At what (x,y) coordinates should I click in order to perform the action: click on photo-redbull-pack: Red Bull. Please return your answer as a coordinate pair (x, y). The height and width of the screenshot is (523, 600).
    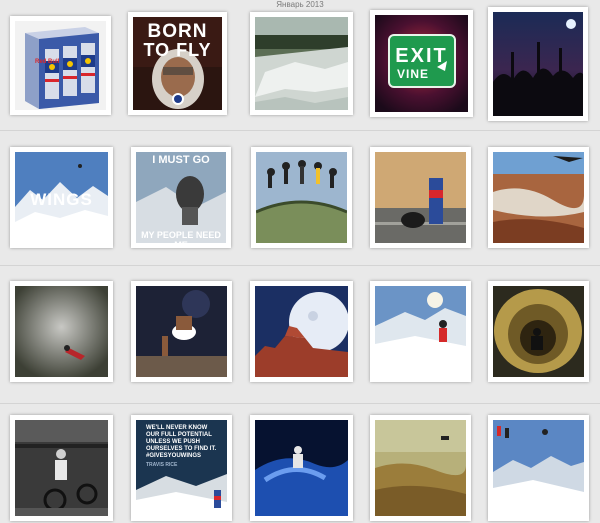
    Looking at the image, I should click on (60, 65).